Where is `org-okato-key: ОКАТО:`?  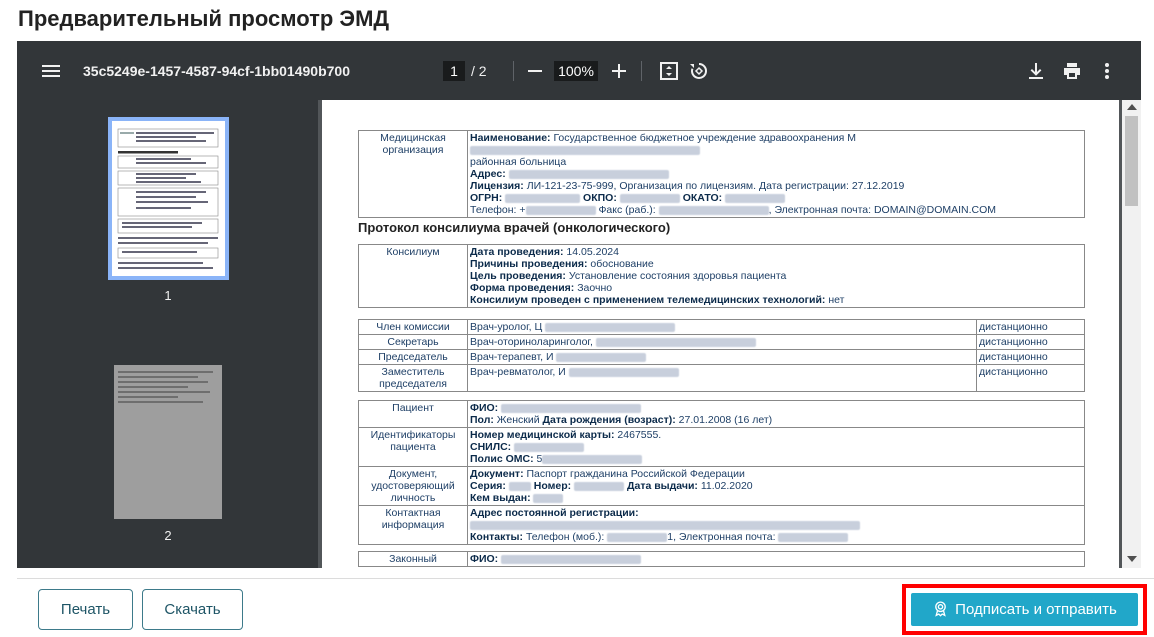
org-okato-key: ОКАТО: is located at coordinates (702, 198).